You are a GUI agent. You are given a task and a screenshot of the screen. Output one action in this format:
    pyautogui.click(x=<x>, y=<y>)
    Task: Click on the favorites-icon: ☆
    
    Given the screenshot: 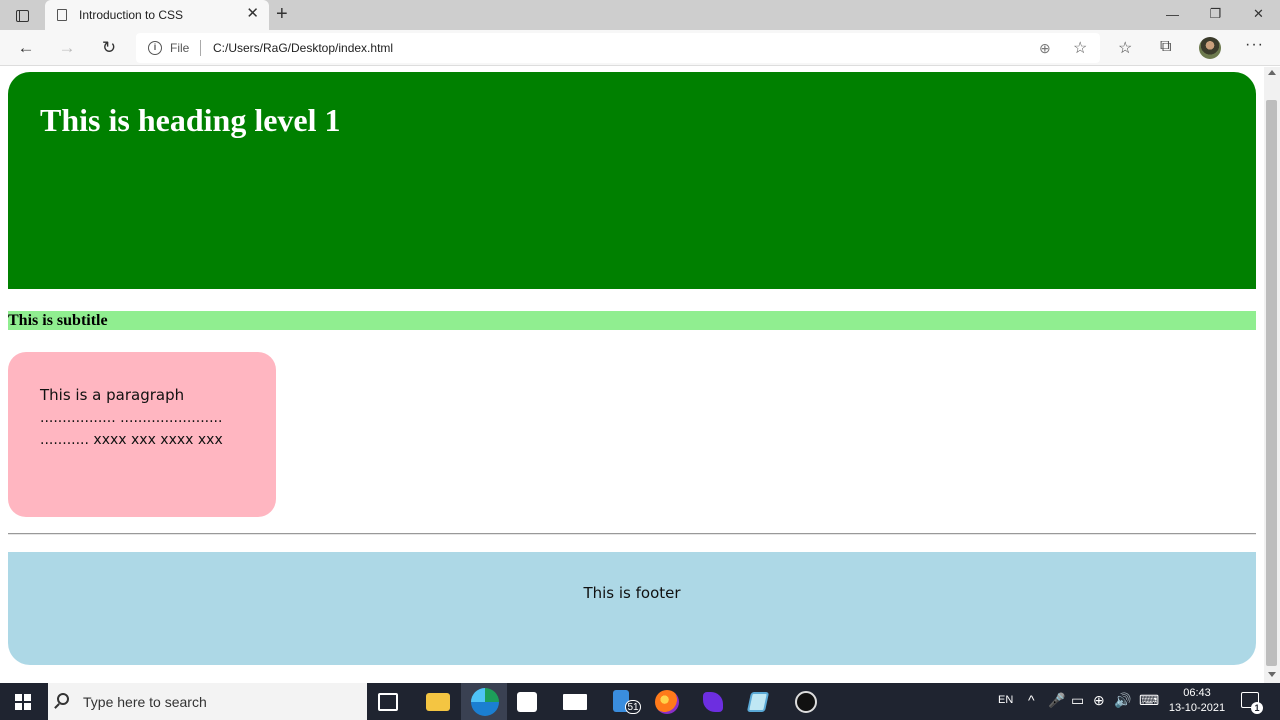 What is the action you would take?
    pyautogui.click(x=1125, y=48)
    